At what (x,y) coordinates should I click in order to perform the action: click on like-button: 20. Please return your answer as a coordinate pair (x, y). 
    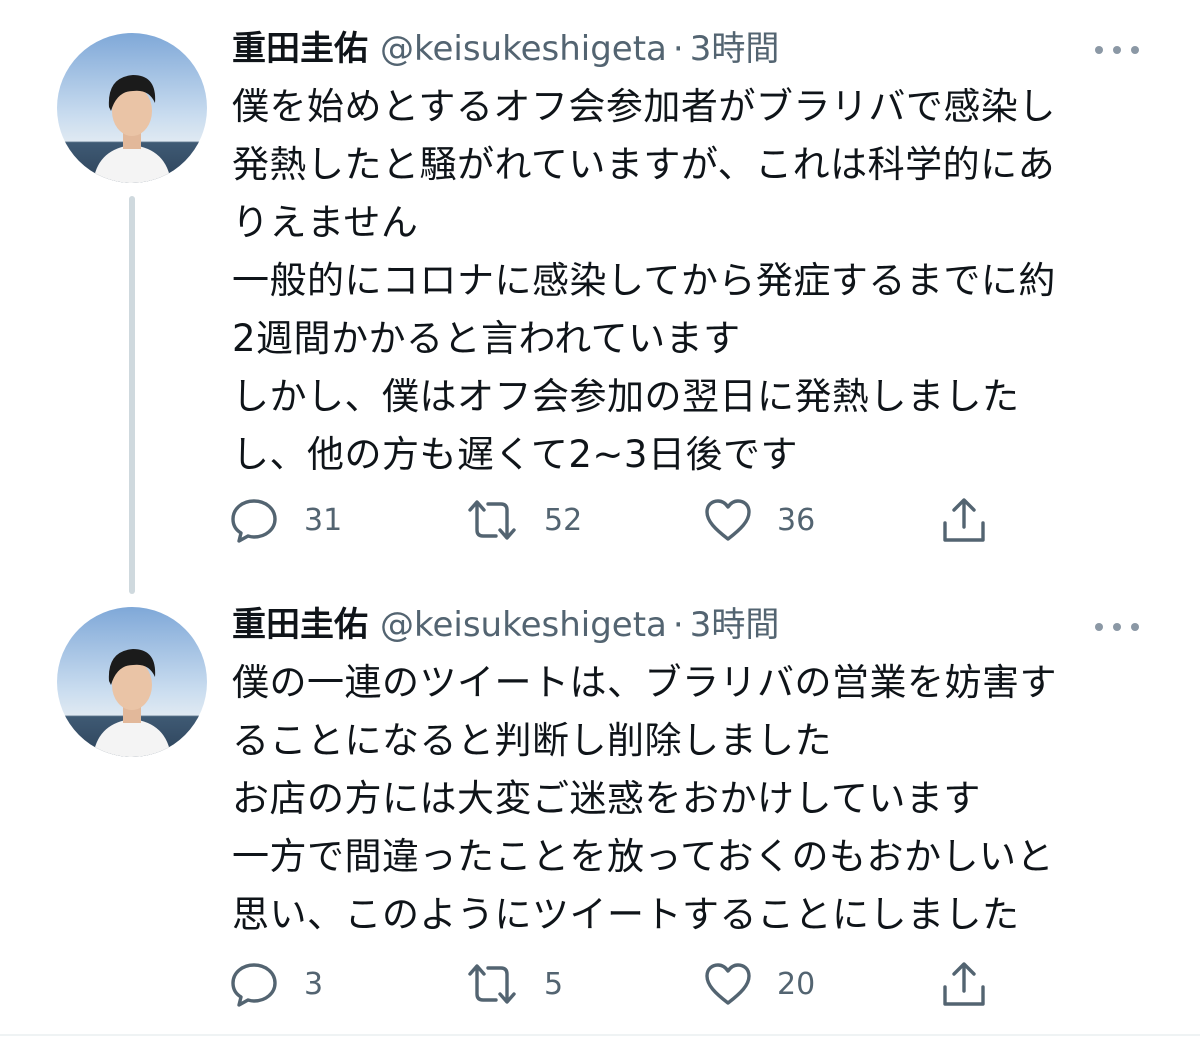
    Looking at the image, I should click on (759, 984).